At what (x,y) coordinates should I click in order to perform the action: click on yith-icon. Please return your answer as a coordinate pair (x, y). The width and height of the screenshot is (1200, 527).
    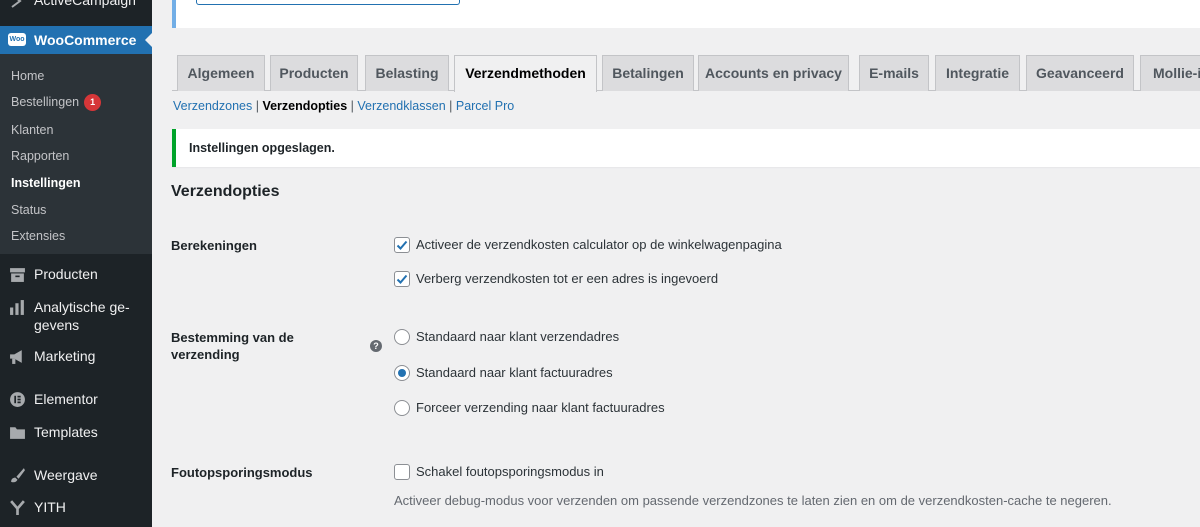
    Looking at the image, I should click on (17, 507).